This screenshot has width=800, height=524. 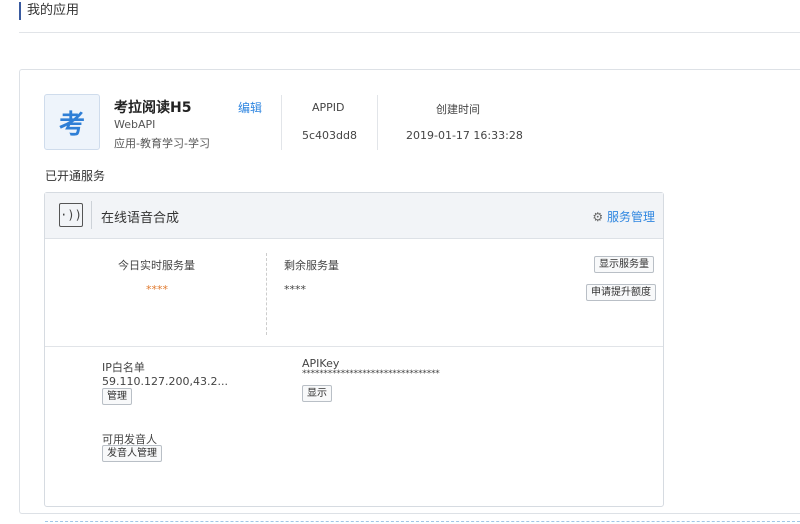 I want to click on appid-label: APPID, so click(x=328, y=107).